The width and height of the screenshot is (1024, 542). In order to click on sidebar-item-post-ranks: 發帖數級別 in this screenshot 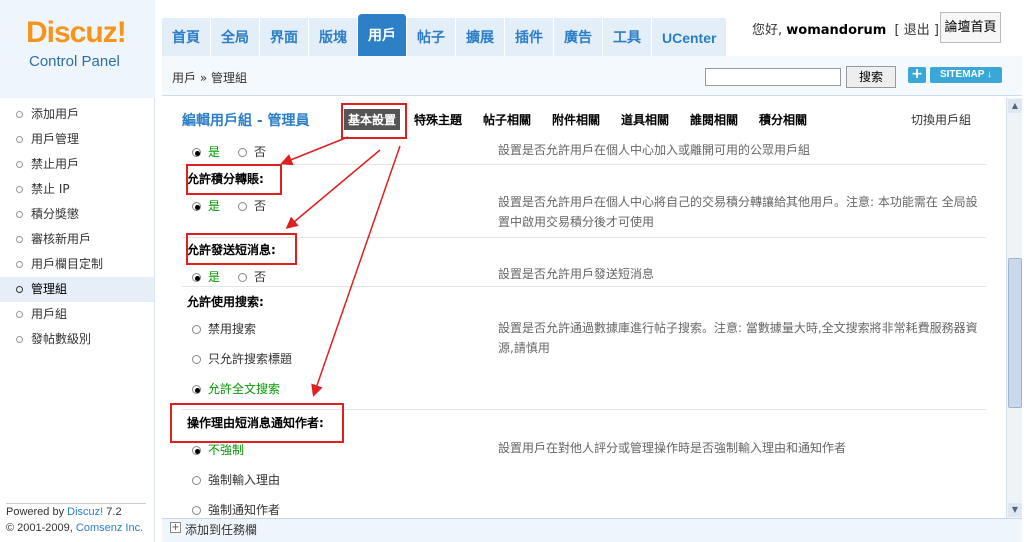, I will do `click(77, 339)`.